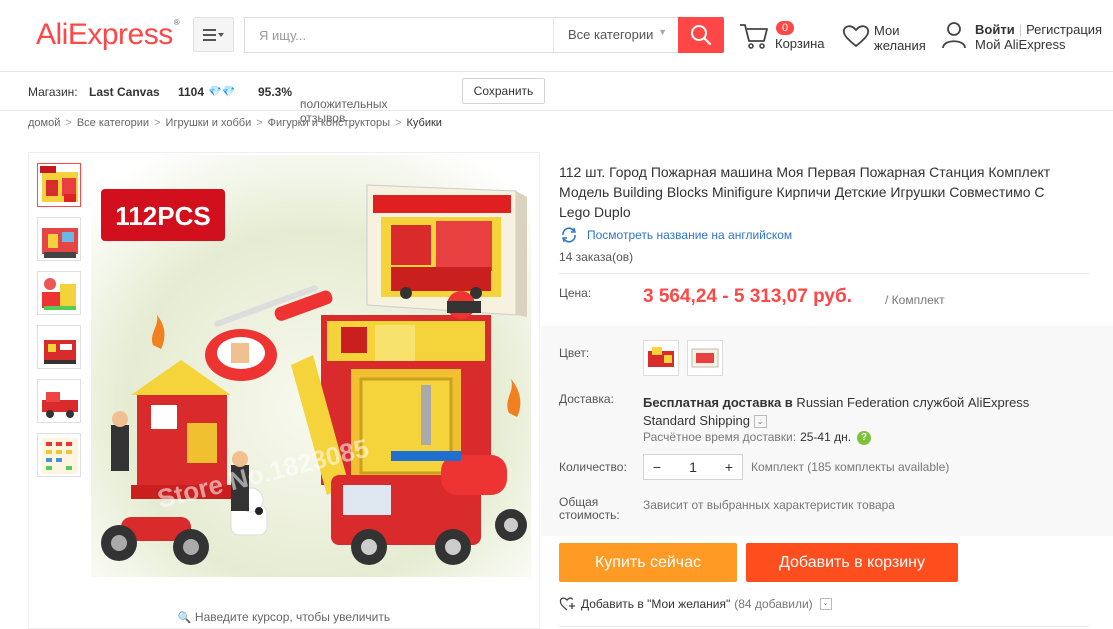 This screenshot has height=629, width=1113. I want to click on save-store-button: Сохранить, so click(503, 91).